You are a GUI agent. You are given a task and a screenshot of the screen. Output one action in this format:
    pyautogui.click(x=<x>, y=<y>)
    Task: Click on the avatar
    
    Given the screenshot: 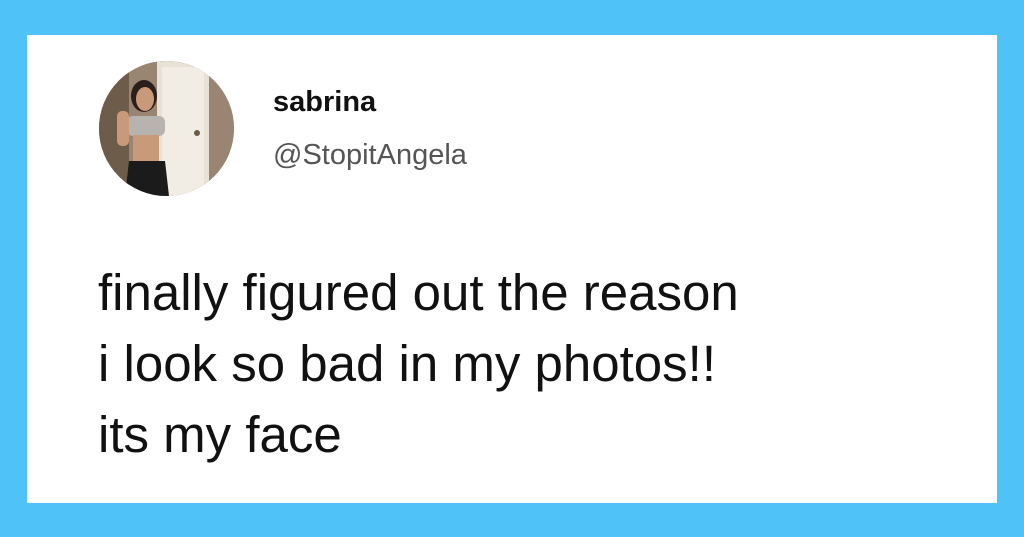 What is the action you would take?
    pyautogui.click(x=166, y=128)
    